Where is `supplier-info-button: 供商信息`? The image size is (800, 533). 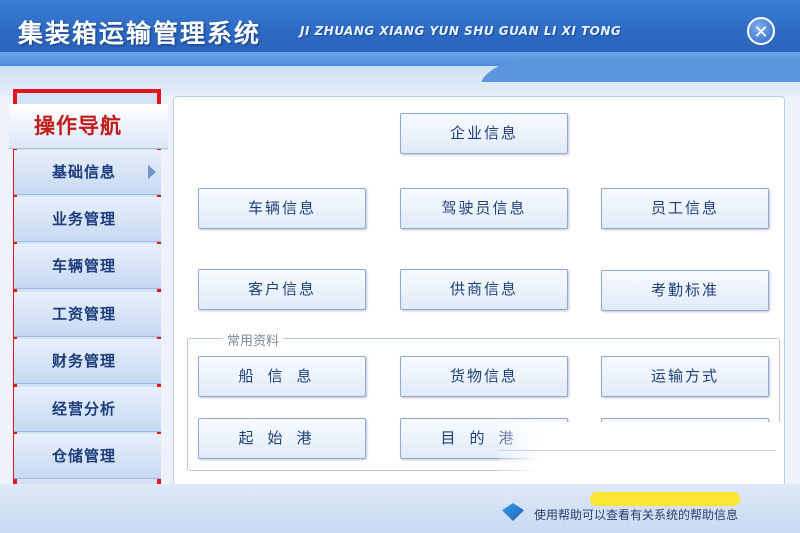
supplier-info-button: 供商信息 is located at coordinates (484, 289).